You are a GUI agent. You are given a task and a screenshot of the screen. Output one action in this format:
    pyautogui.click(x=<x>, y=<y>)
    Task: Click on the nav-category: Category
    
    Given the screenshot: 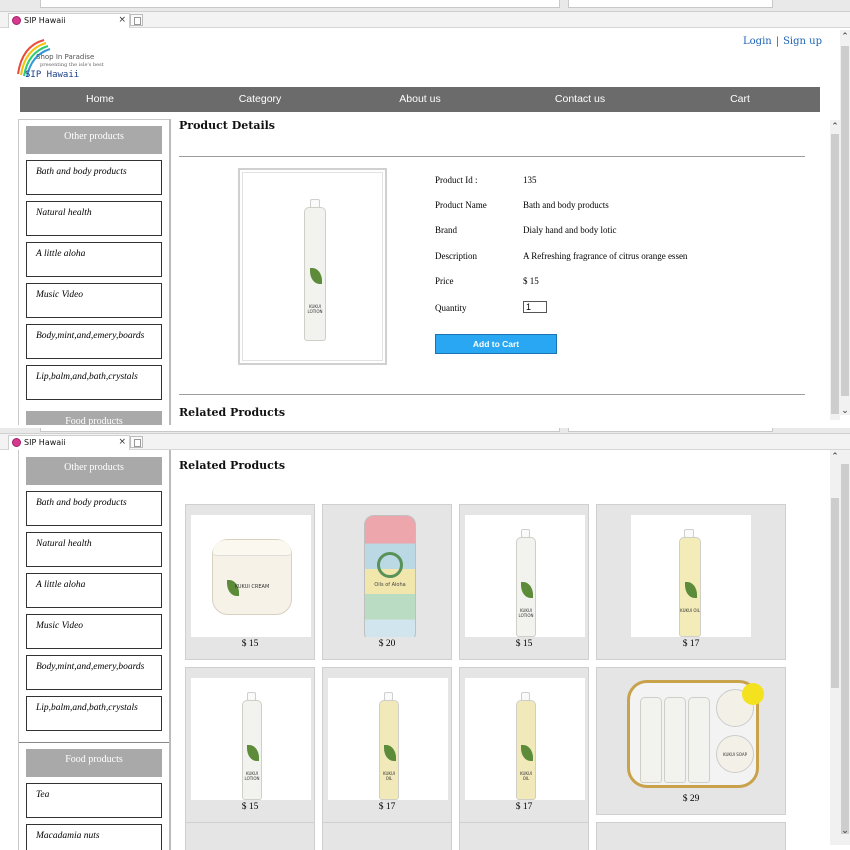 What is the action you would take?
    pyautogui.click(x=260, y=99)
    